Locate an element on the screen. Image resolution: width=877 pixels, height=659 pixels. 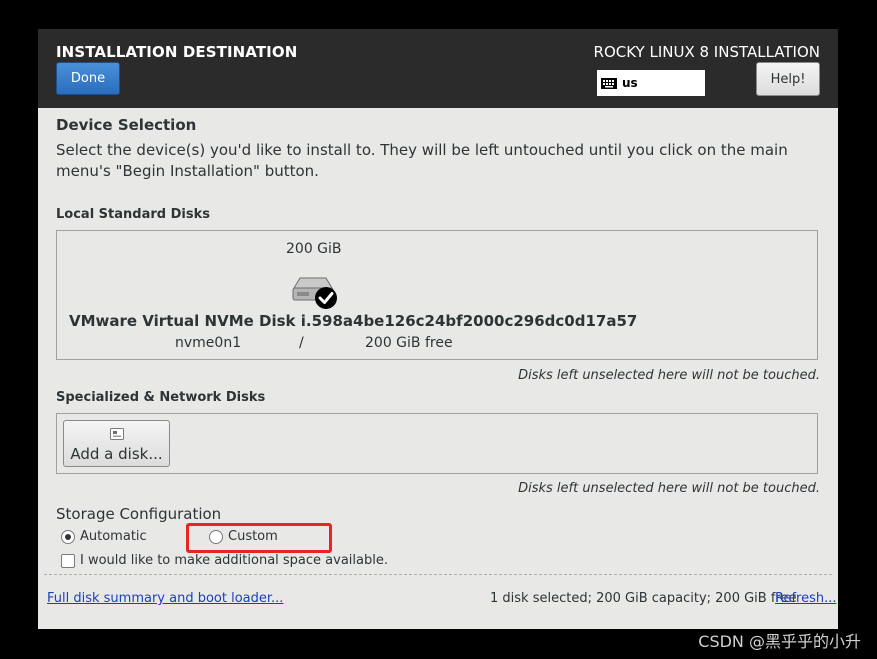
disk-device: nvme0n1 is located at coordinates (208, 343).